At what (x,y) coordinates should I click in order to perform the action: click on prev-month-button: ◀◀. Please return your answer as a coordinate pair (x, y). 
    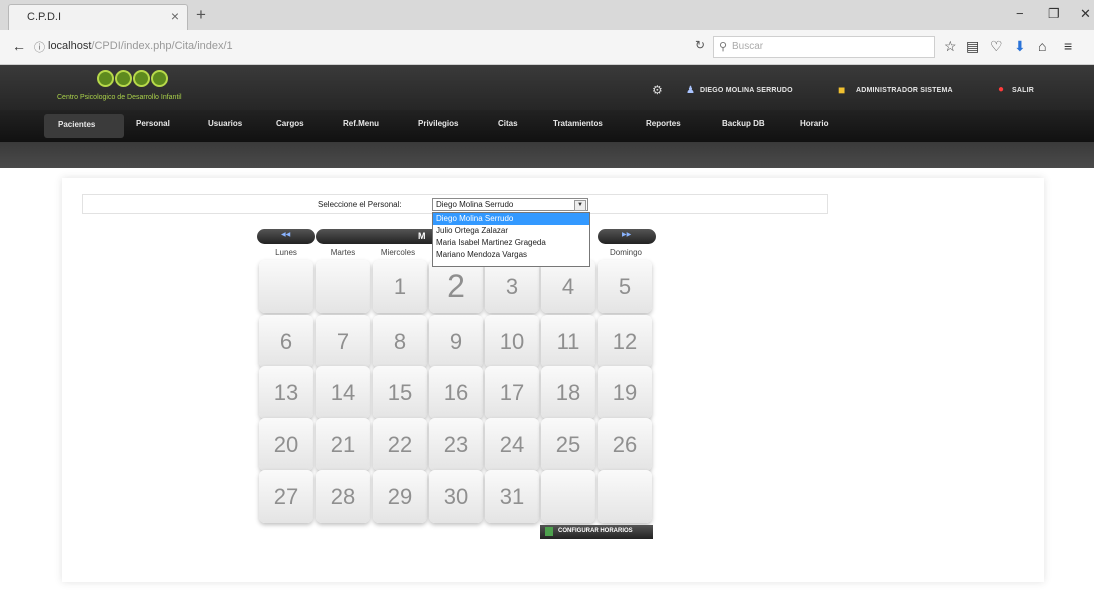
    Looking at the image, I should click on (286, 236).